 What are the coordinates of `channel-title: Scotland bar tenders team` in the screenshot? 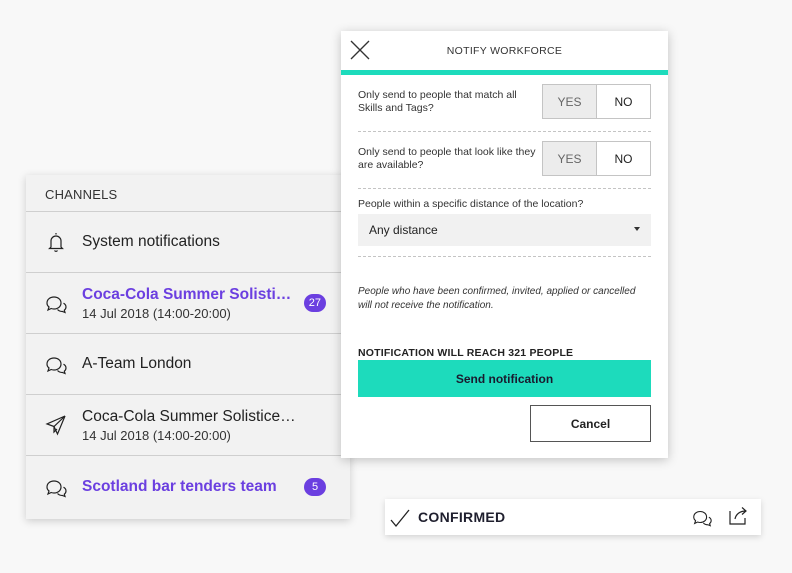 It's located at (179, 486).